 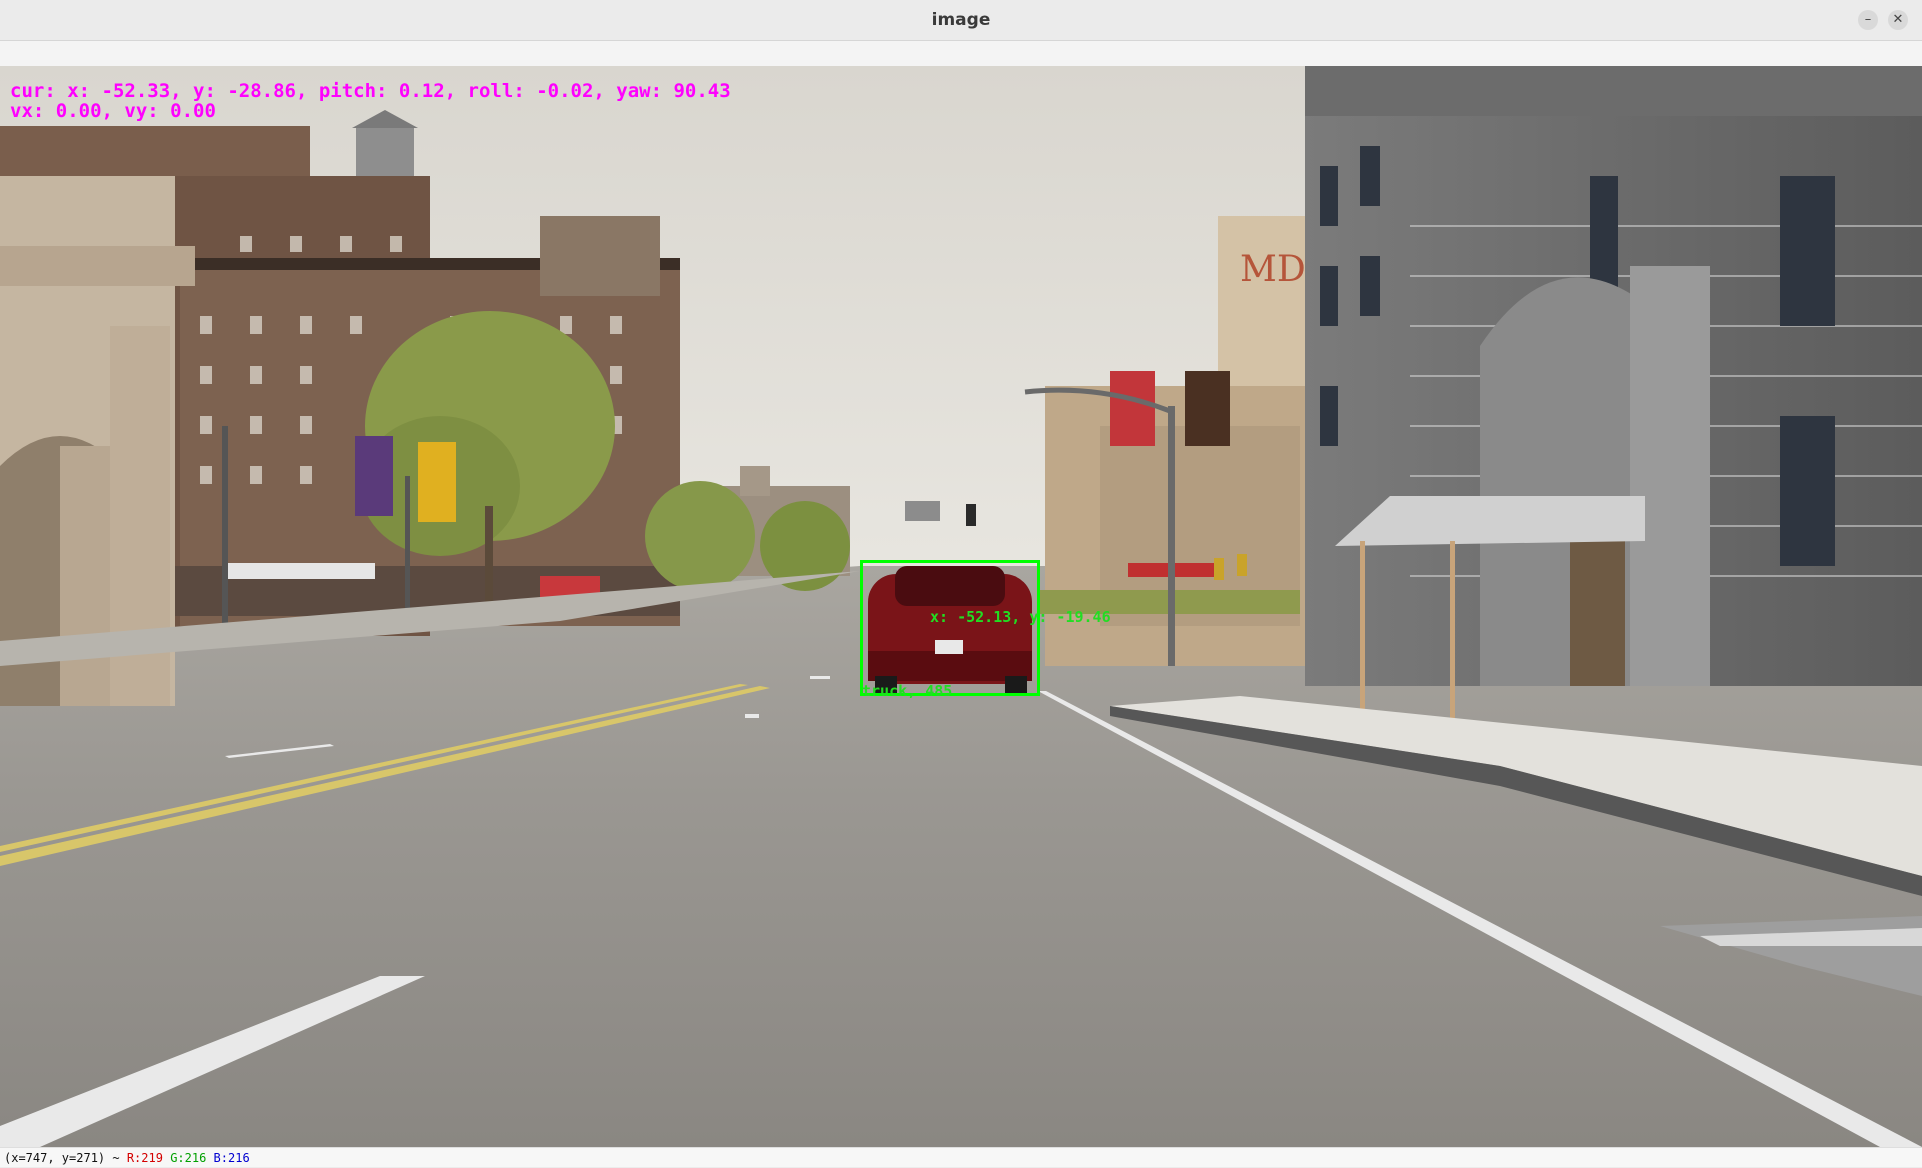 I want to click on banner-purple, so click(x=374, y=476).